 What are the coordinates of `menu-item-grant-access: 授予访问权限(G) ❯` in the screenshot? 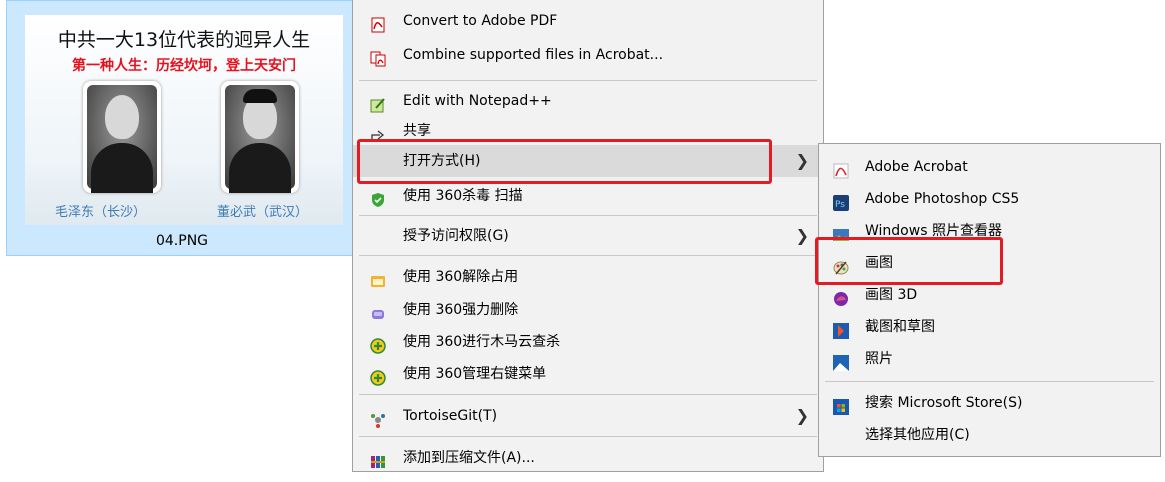 It's located at (588, 236).